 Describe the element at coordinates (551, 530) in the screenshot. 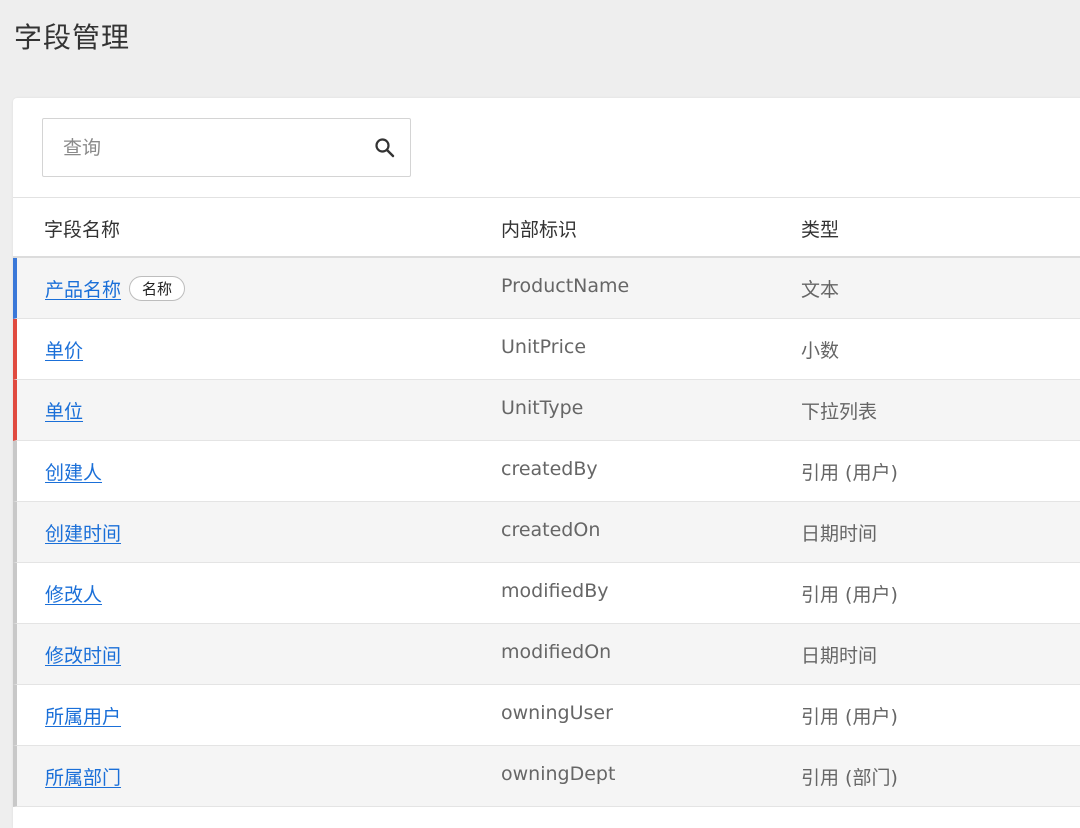

I see `internal-id-cell: createdOn` at that location.